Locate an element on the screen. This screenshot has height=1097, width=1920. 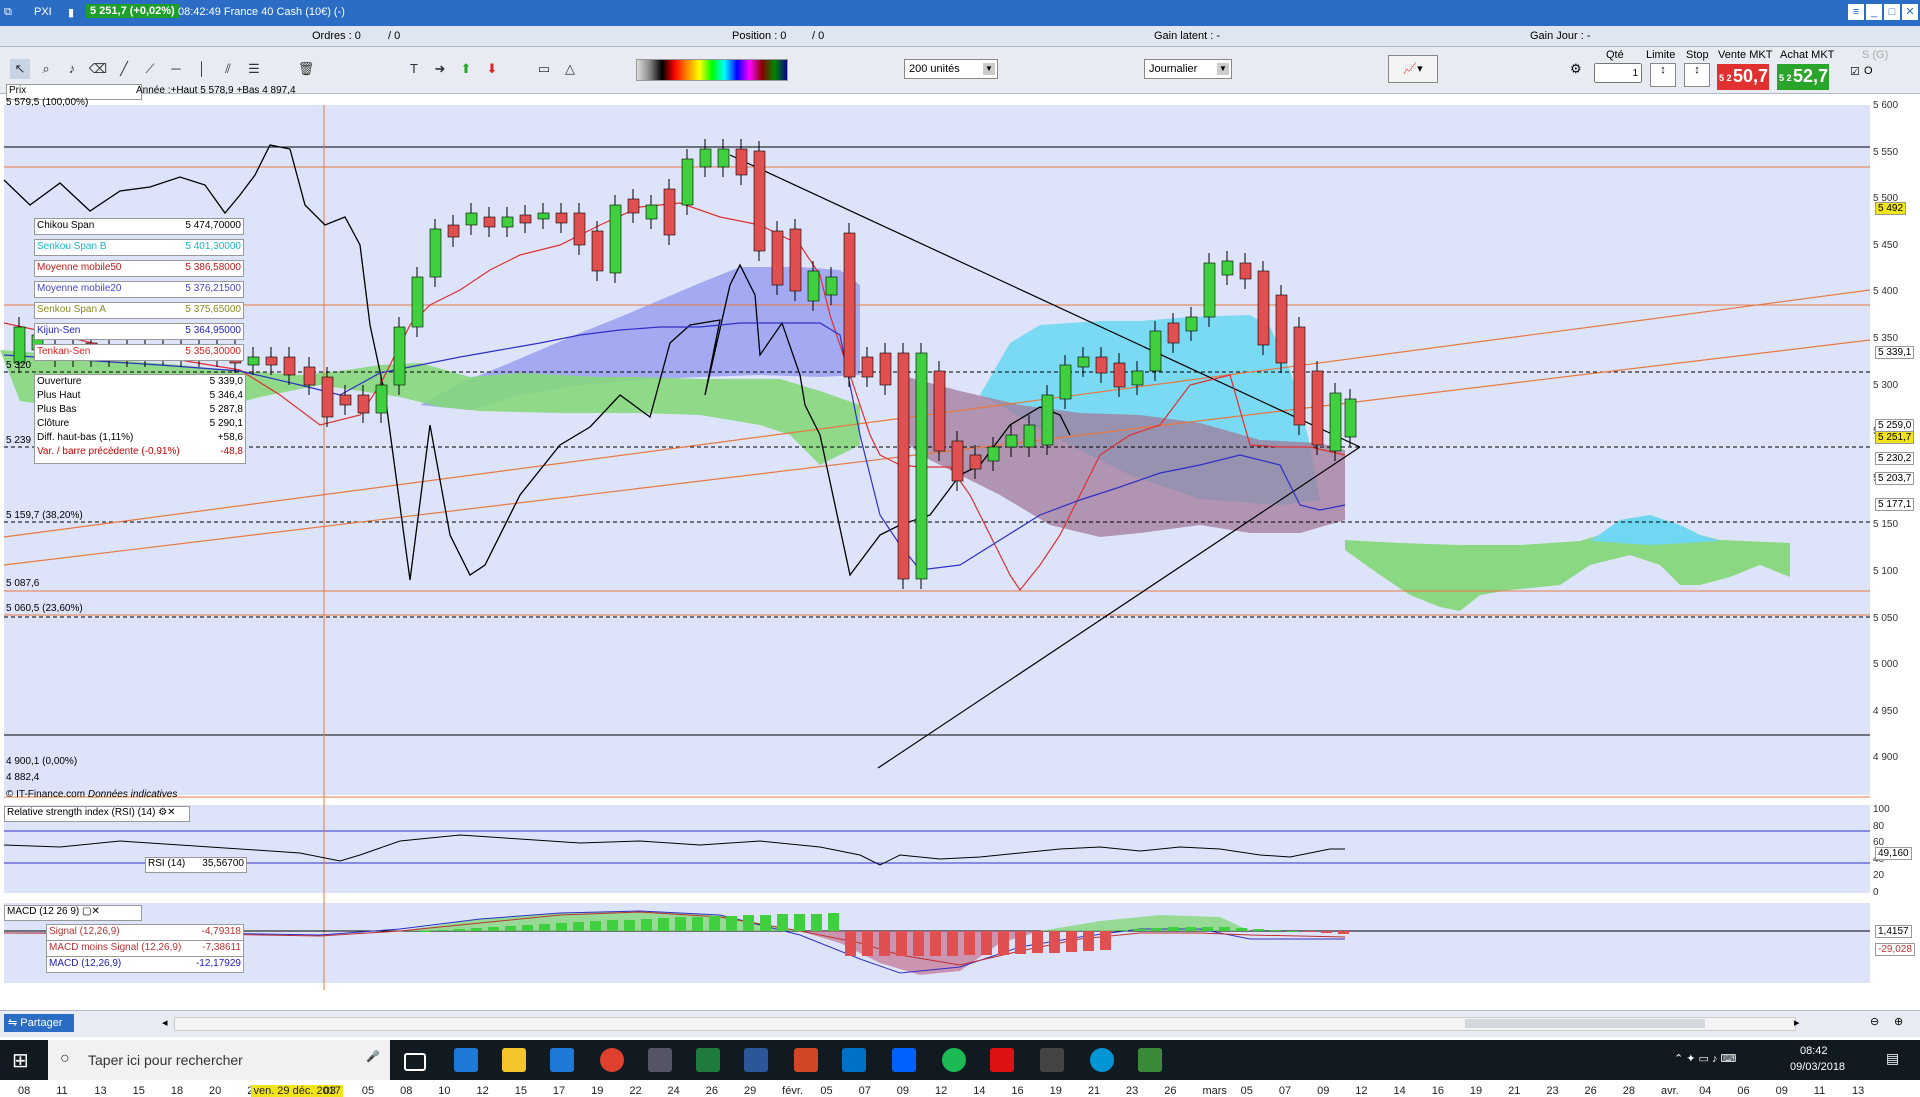
pxi-taskbar-icon is located at coordinates (1150, 1060).